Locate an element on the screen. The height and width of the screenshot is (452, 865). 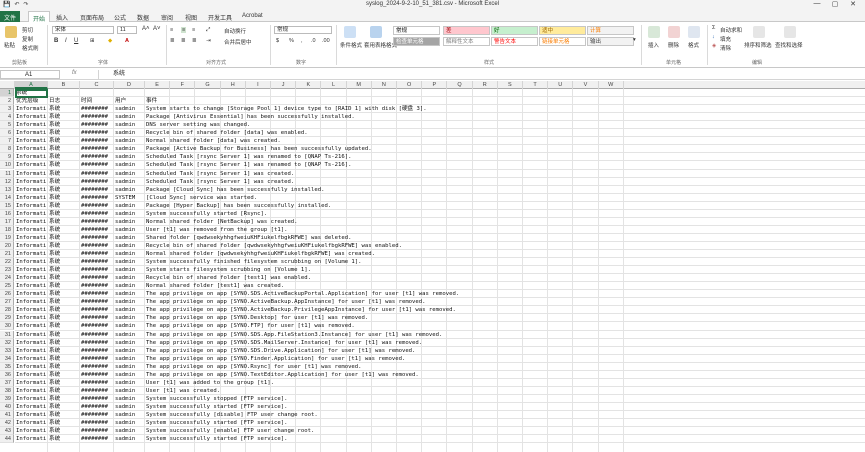
cell-b is located at coordinates (64, 93).